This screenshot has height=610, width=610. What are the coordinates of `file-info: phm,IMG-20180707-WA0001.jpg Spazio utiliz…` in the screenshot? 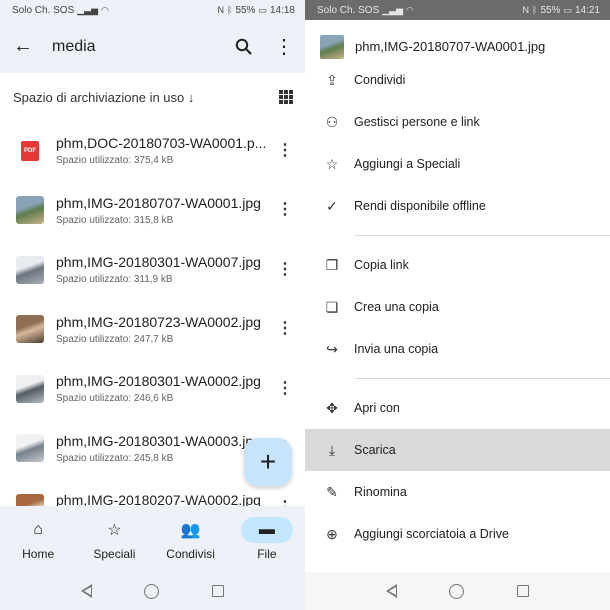 It's located at (165, 210).